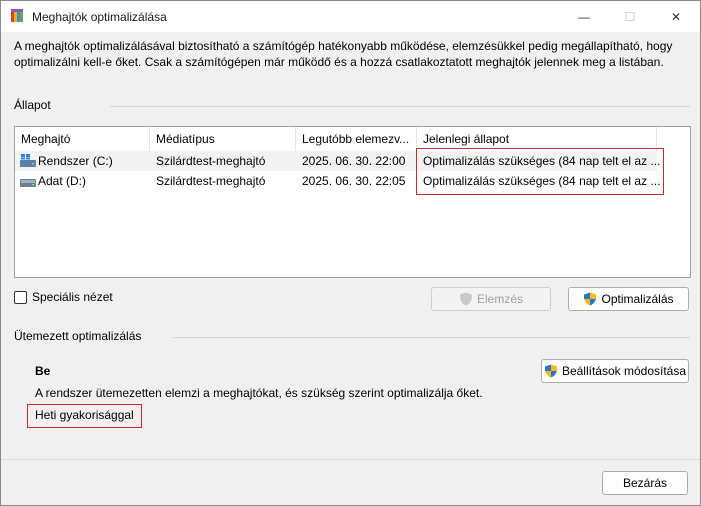 This screenshot has height=506, width=701. What do you see at coordinates (400, 106) in the screenshot?
I see `status-separator` at bounding box center [400, 106].